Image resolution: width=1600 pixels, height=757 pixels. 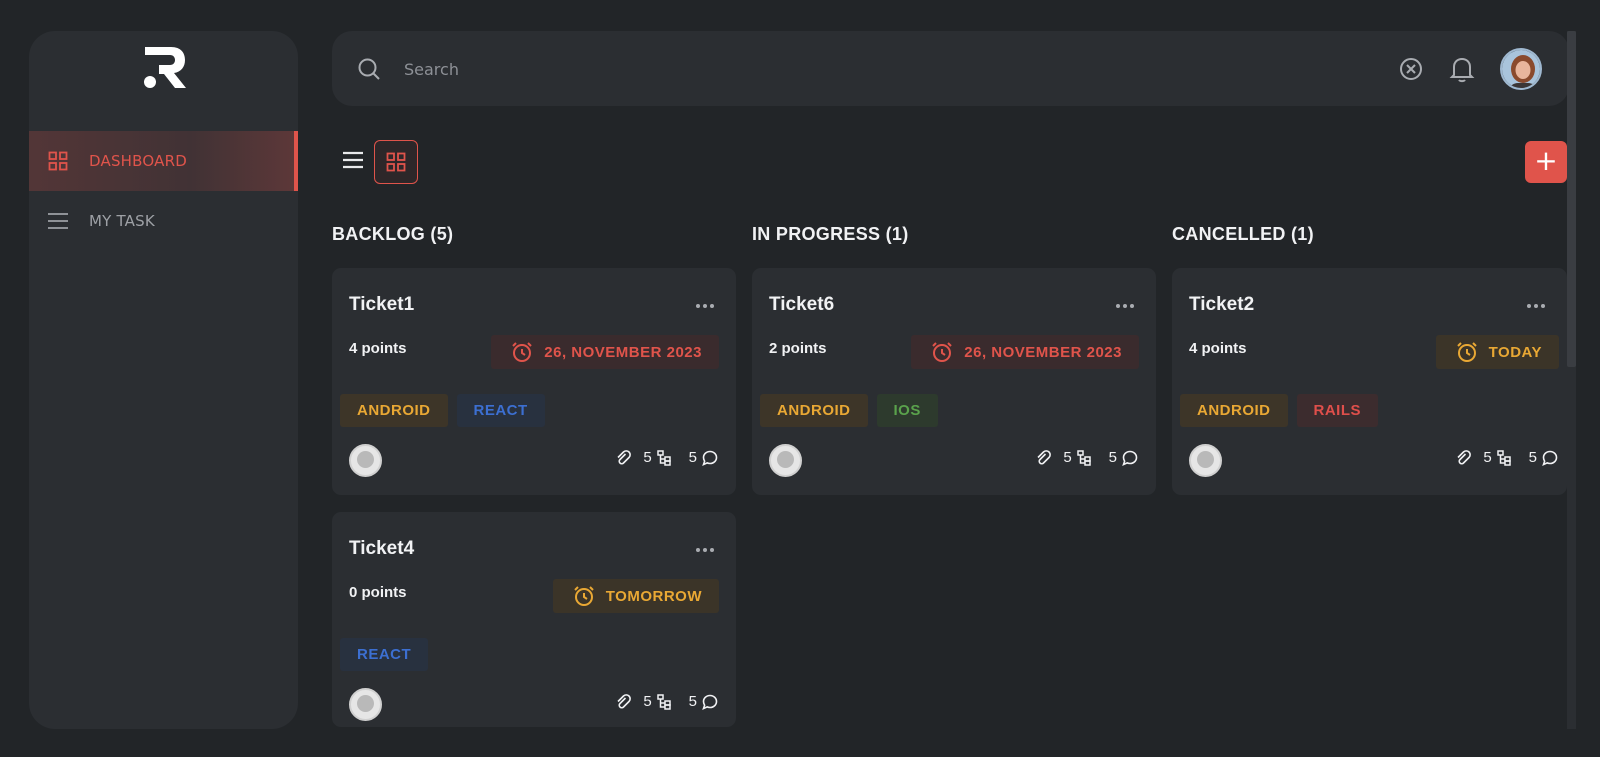 I want to click on ticket-title: Ticket4, so click(x=382, y=548).